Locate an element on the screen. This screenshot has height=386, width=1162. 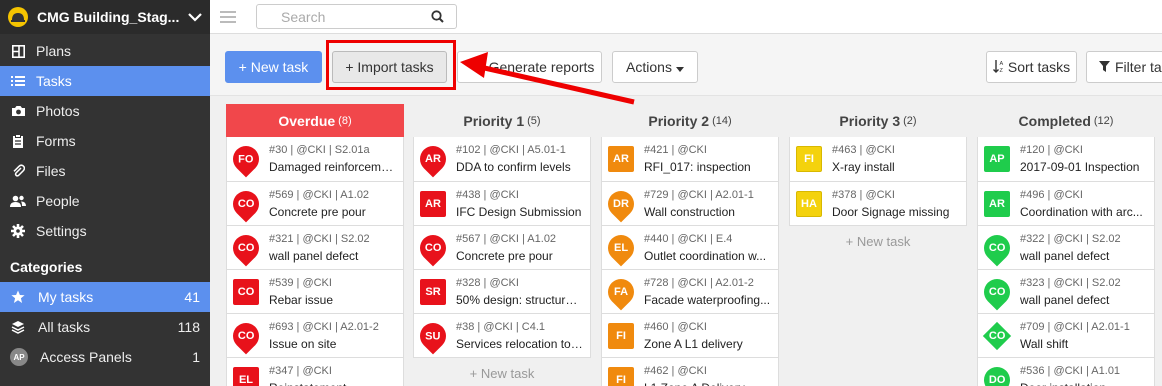
task-card: CO #693 | @CKI | A2.01-2 Issue on site is located at coordinates (315, 335).